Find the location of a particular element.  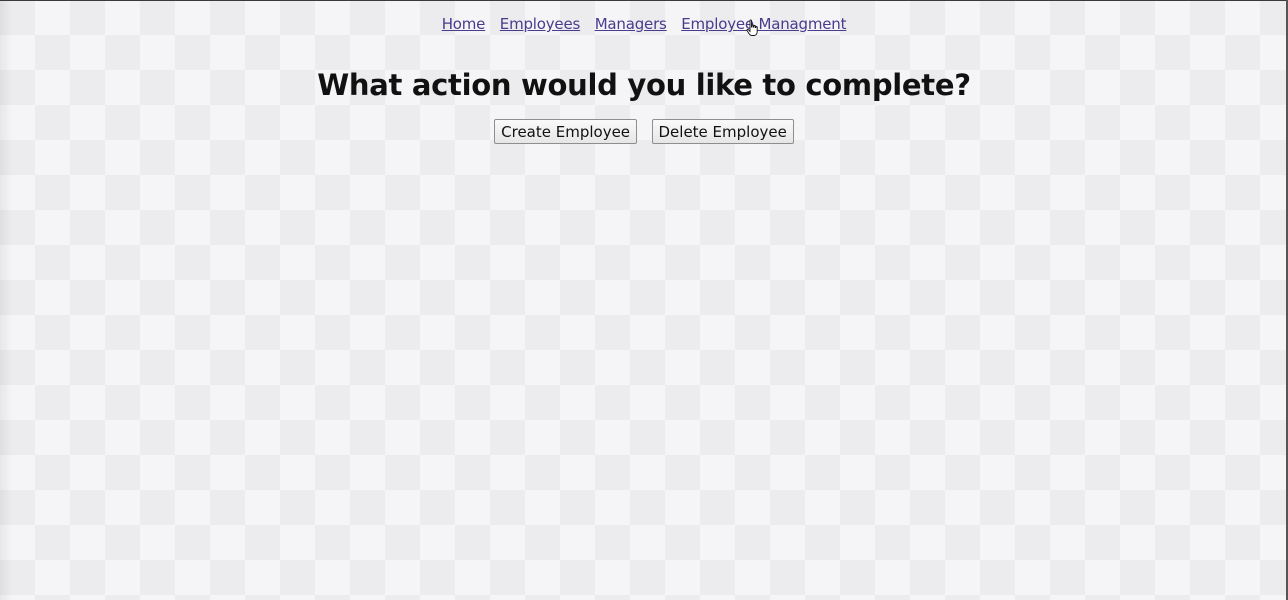

nav-link-employees: Employees is located at coordinates (540, 24).